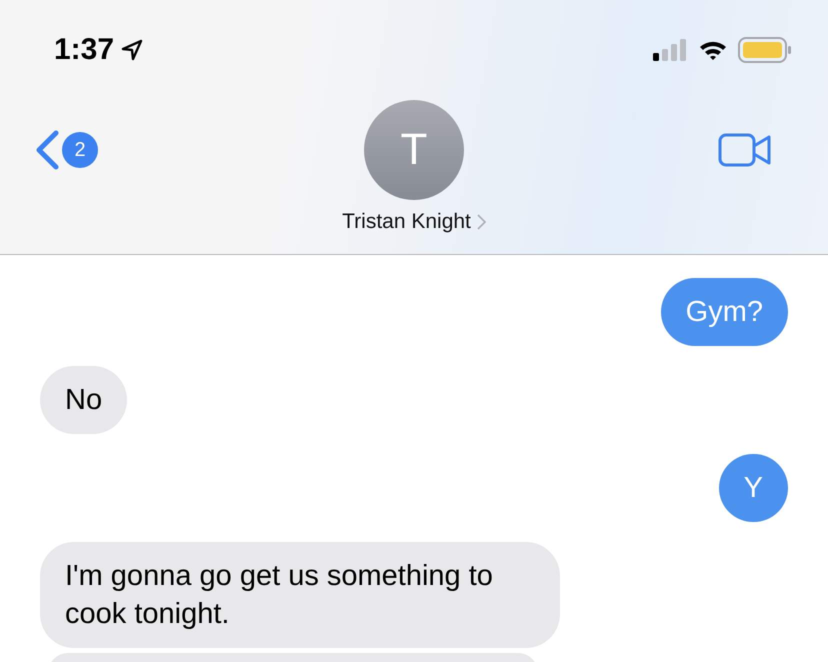 The image size is (828, 662). Describe the element at coordinates (300, 595) in the screenshot. I see `incoming-message-bubble: I'm gonna go get us something to cook tonight.` at that location.